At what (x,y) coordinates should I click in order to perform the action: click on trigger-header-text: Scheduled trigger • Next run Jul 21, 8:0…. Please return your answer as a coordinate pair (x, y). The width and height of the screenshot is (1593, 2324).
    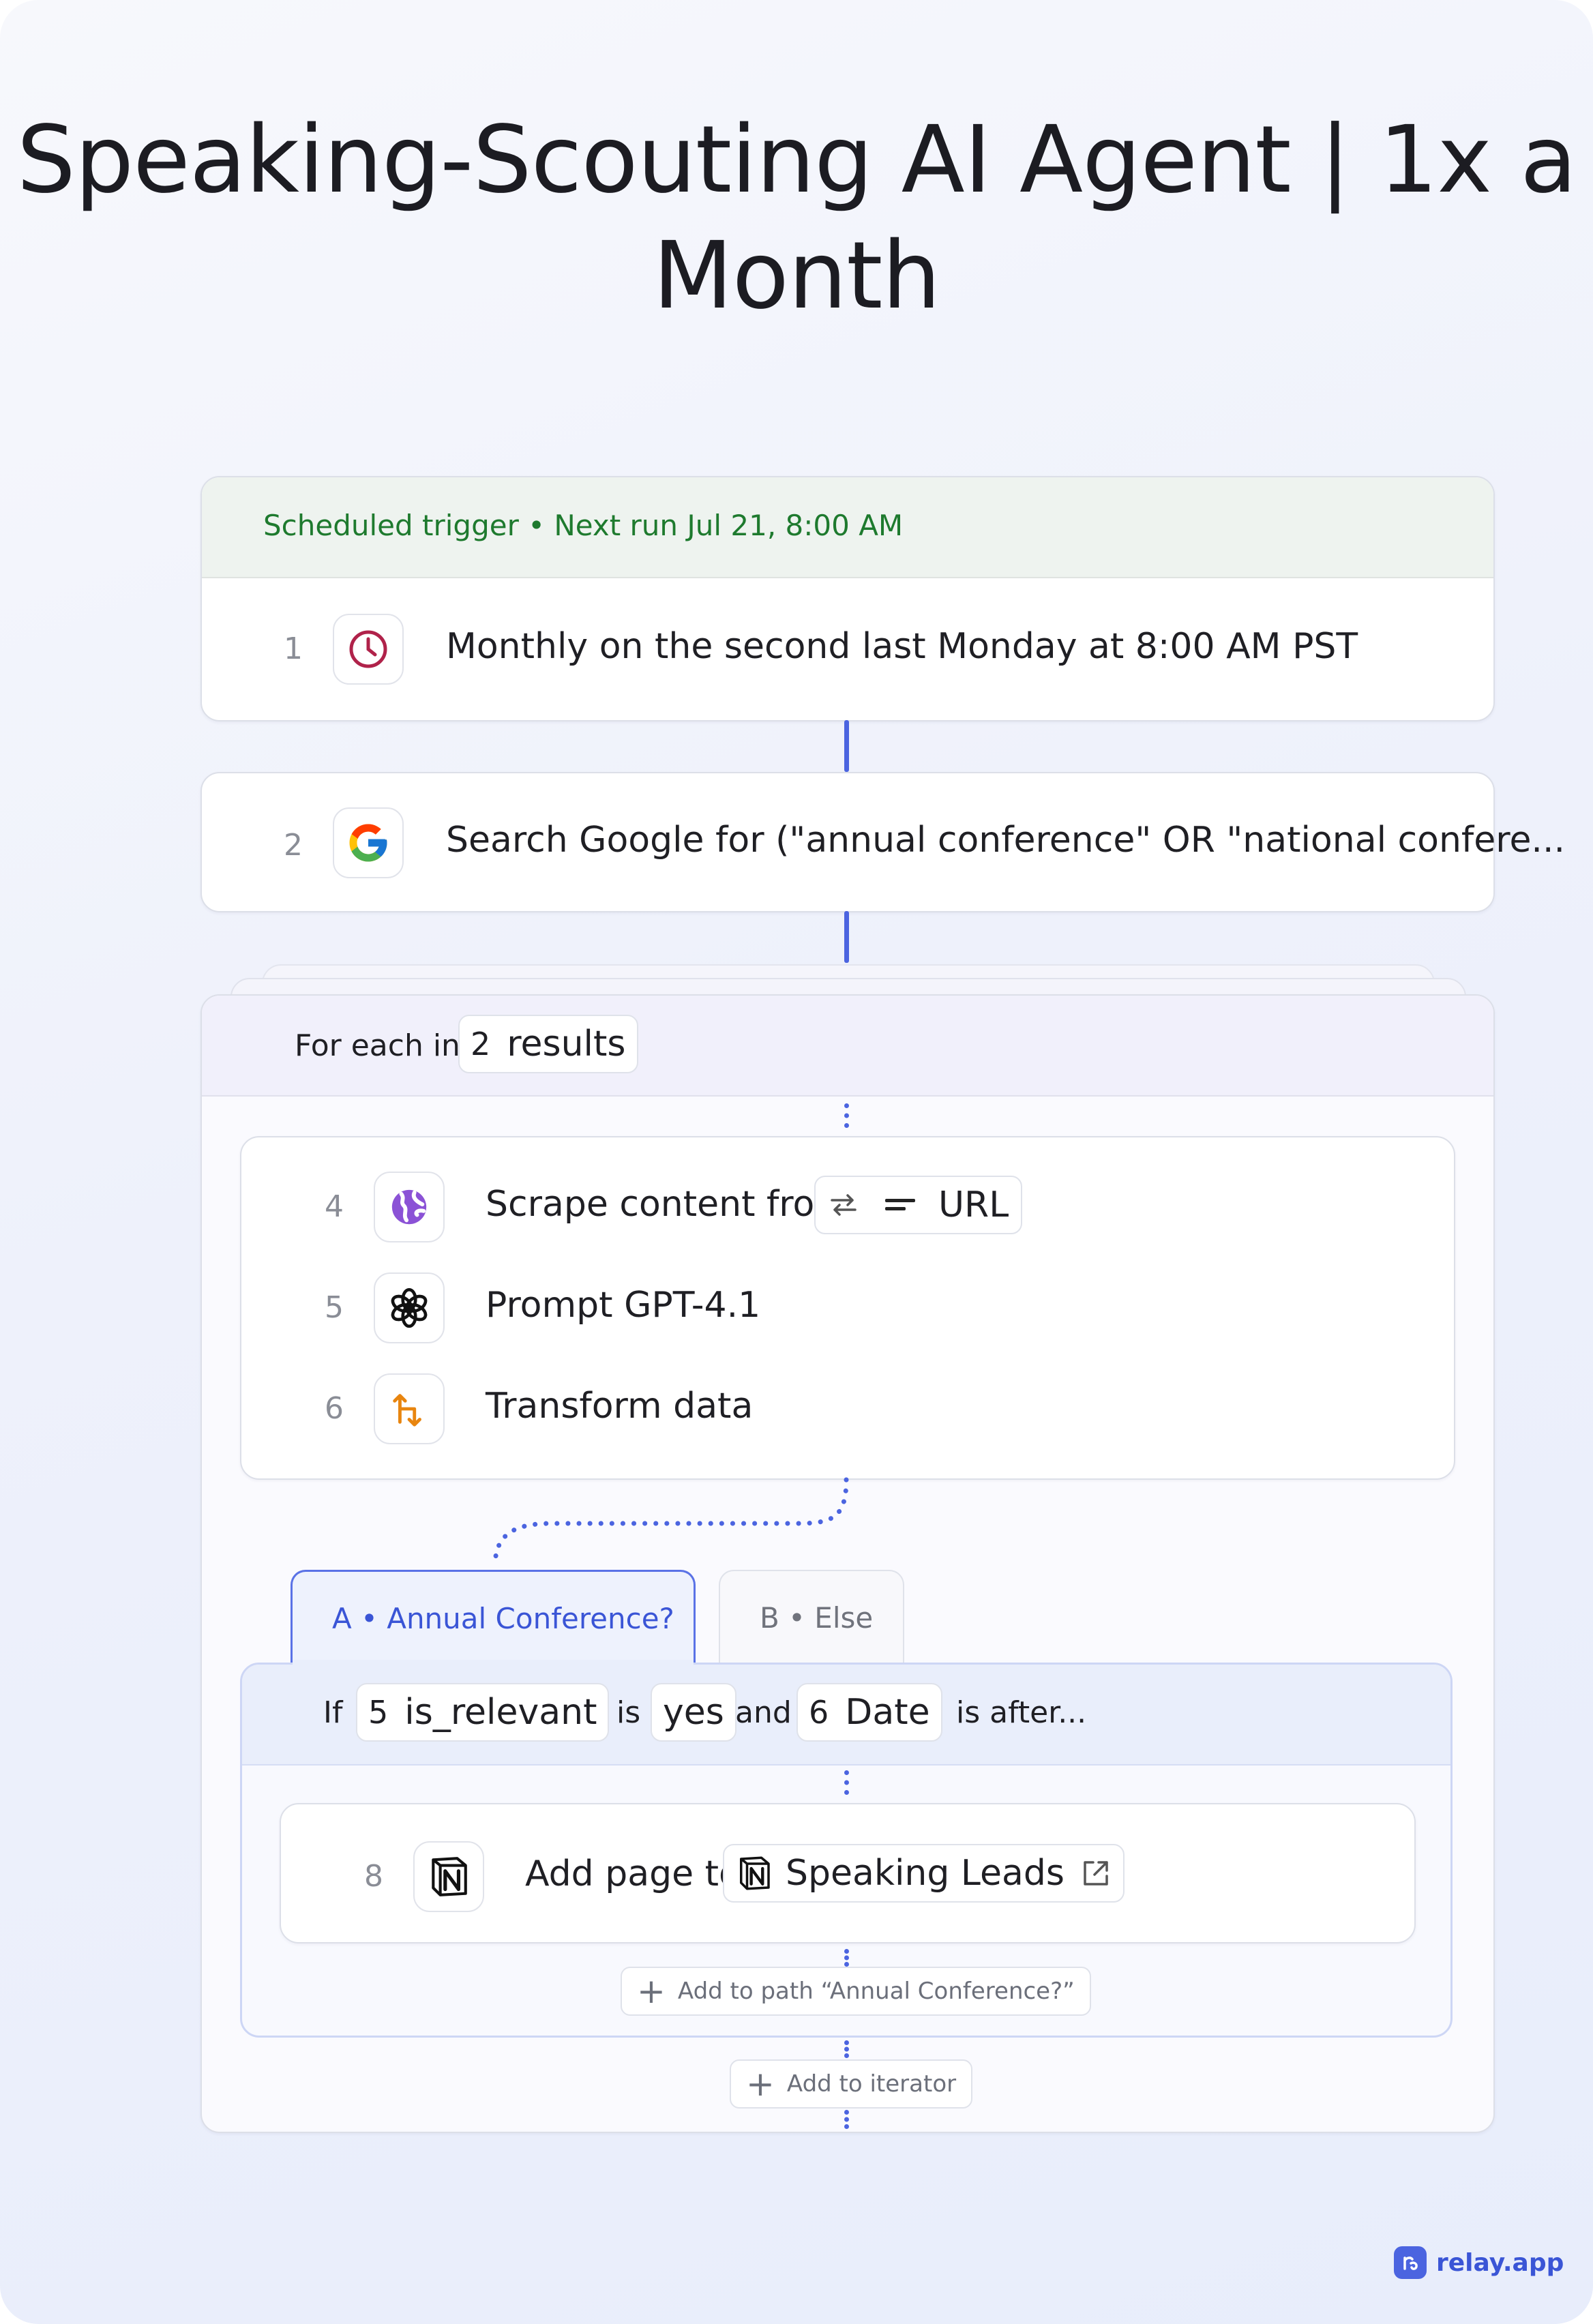
    Looking at the image, I should click on (583, 525).